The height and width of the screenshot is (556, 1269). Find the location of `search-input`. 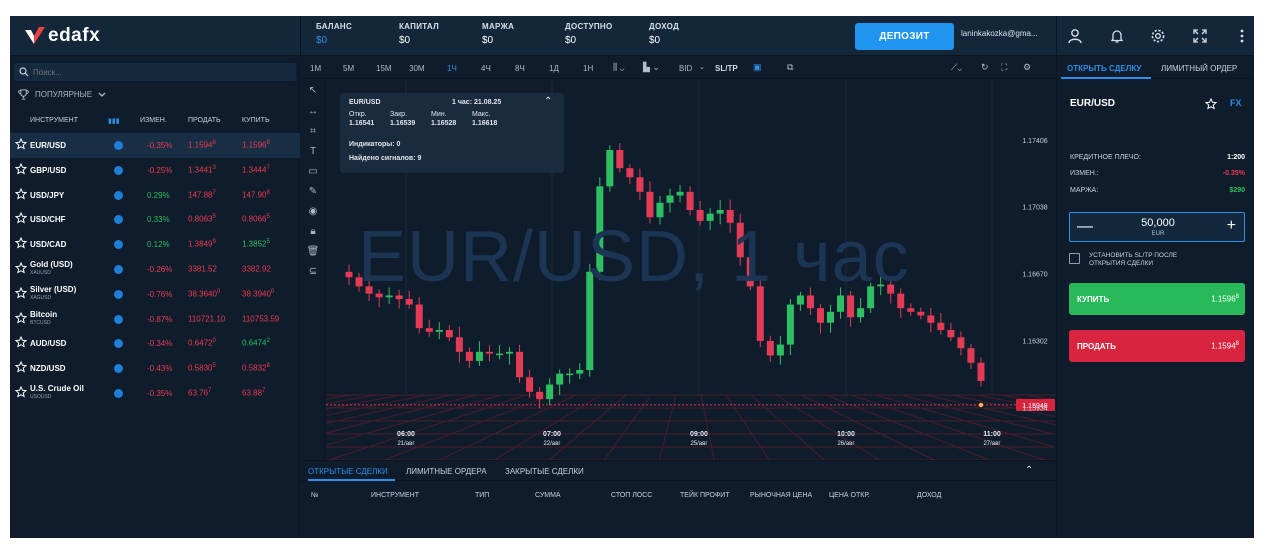

search-input is located at coordinates (153, 72).